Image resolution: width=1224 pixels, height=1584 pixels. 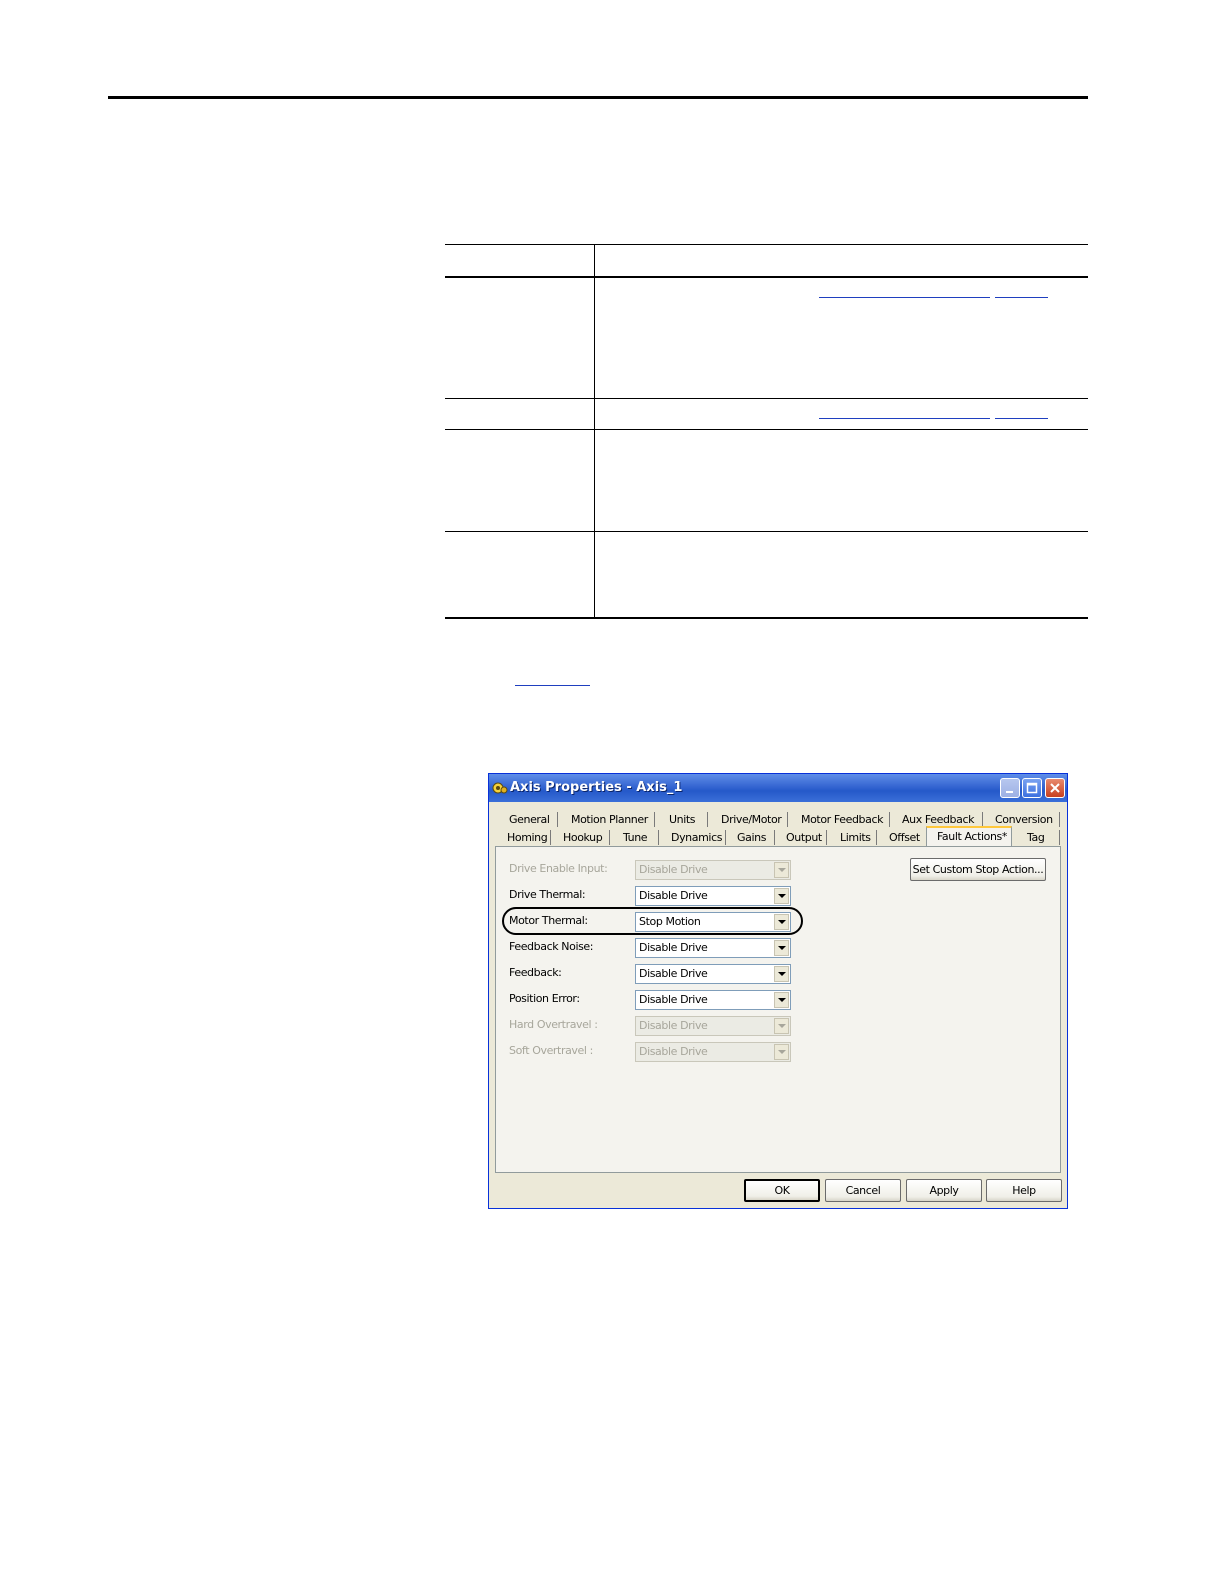 I want to click on table-top-border, so click(x=766, y=244).